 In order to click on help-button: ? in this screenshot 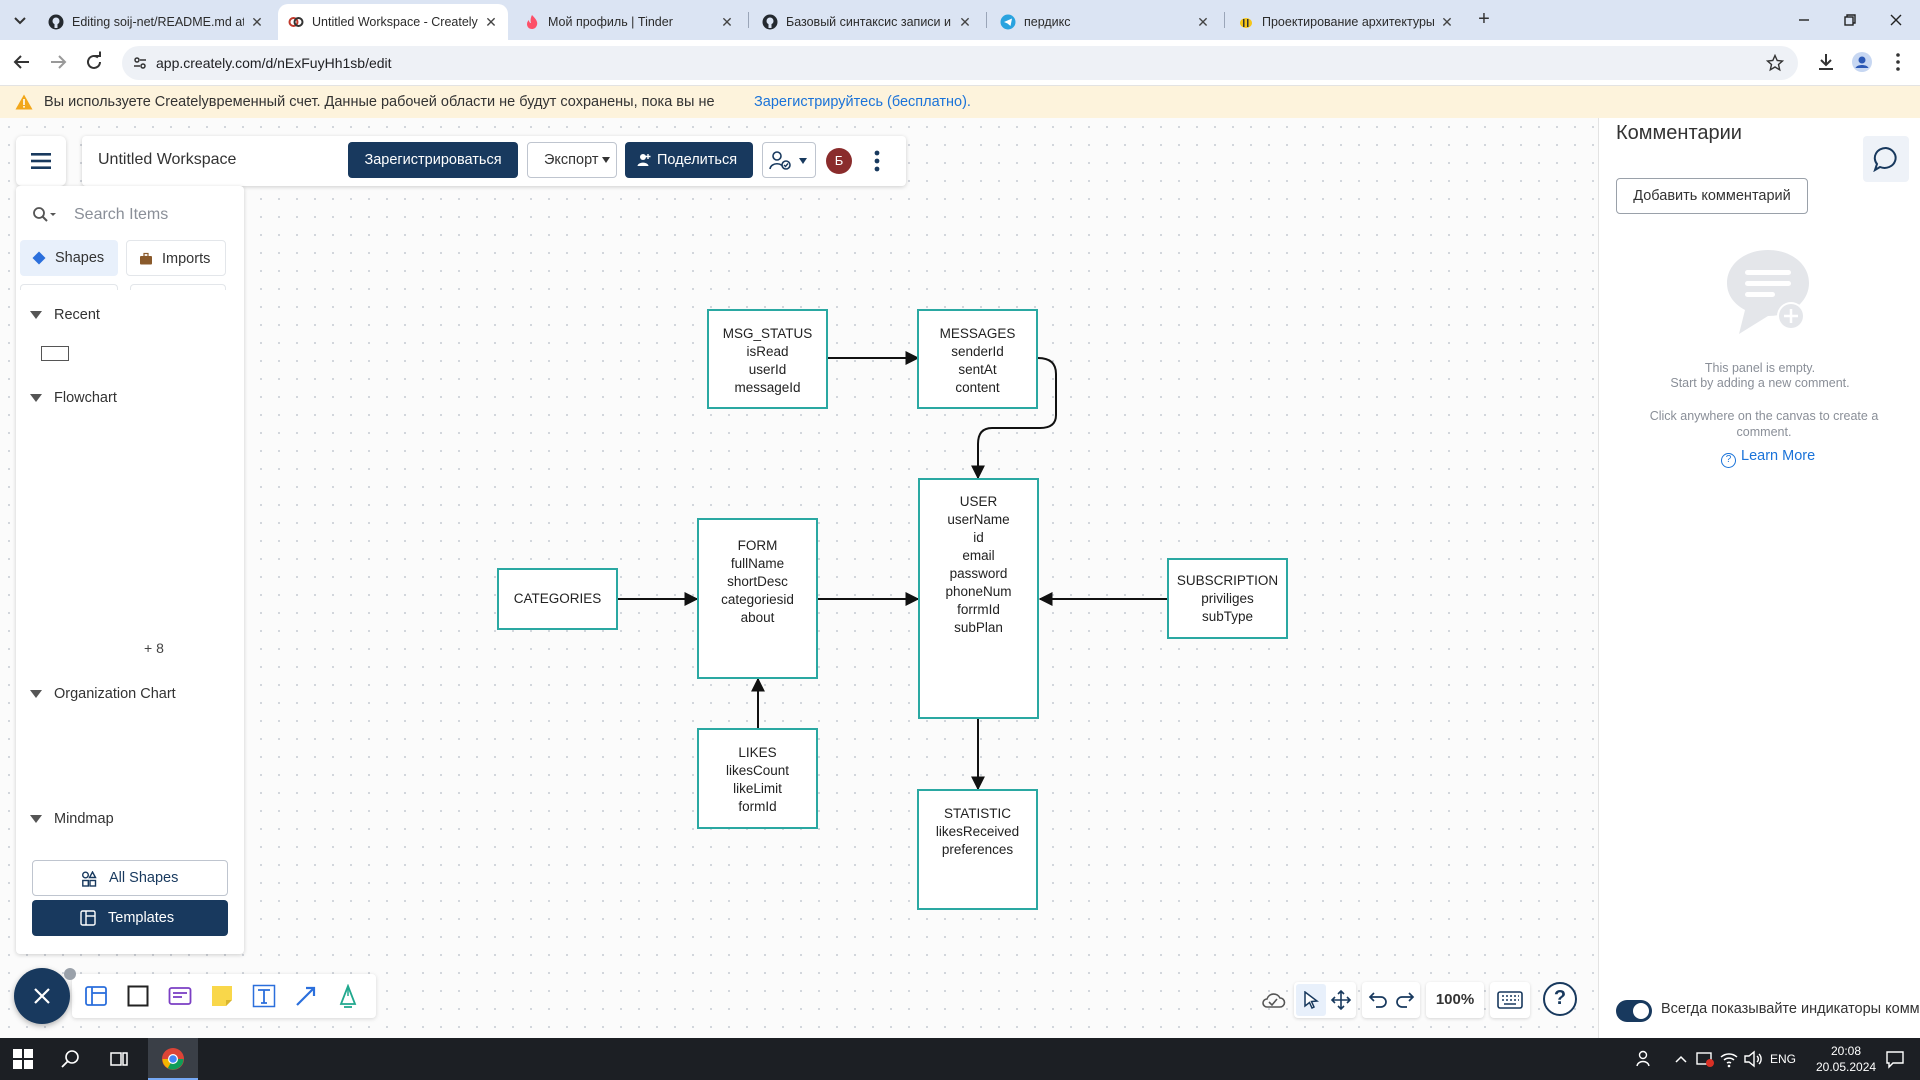, I will do `click(1560, 999)`.